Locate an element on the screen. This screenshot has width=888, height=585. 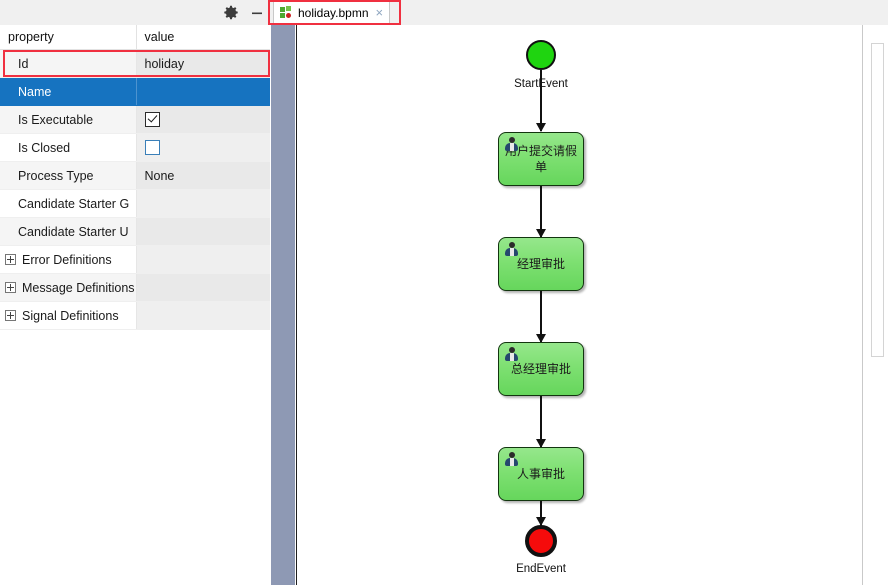
property-value-text: holiday is located at coordinates (164, 63).